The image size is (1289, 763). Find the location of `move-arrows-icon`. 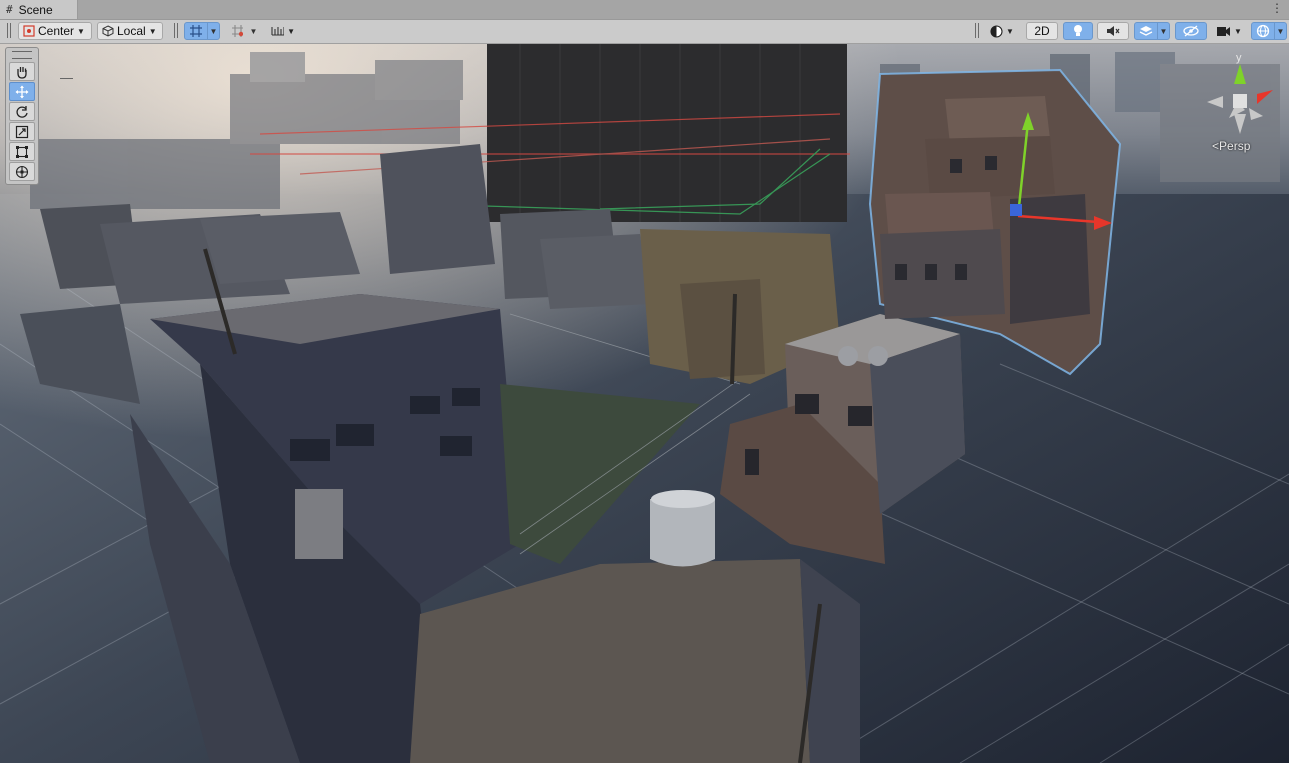

move-arrows-icon is located at coordinates (22, 91).